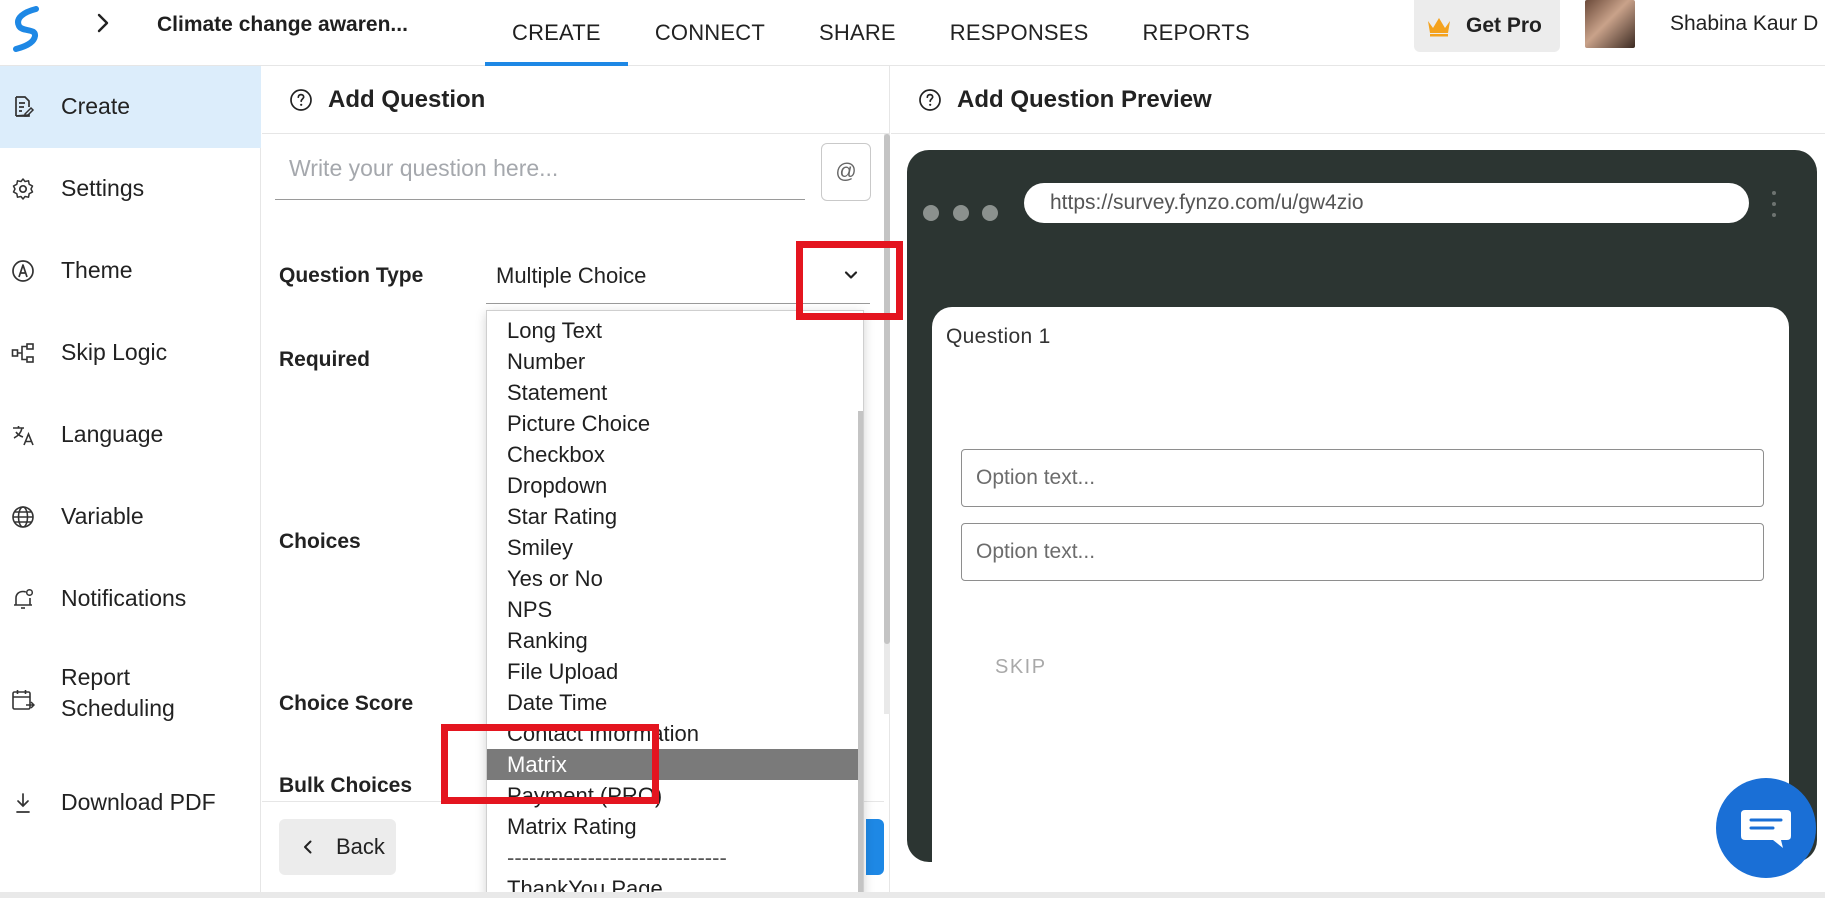  Describe the element at coordinates (1774, 204) in the screenshot. I see `kebab-menu-icon` at that location.